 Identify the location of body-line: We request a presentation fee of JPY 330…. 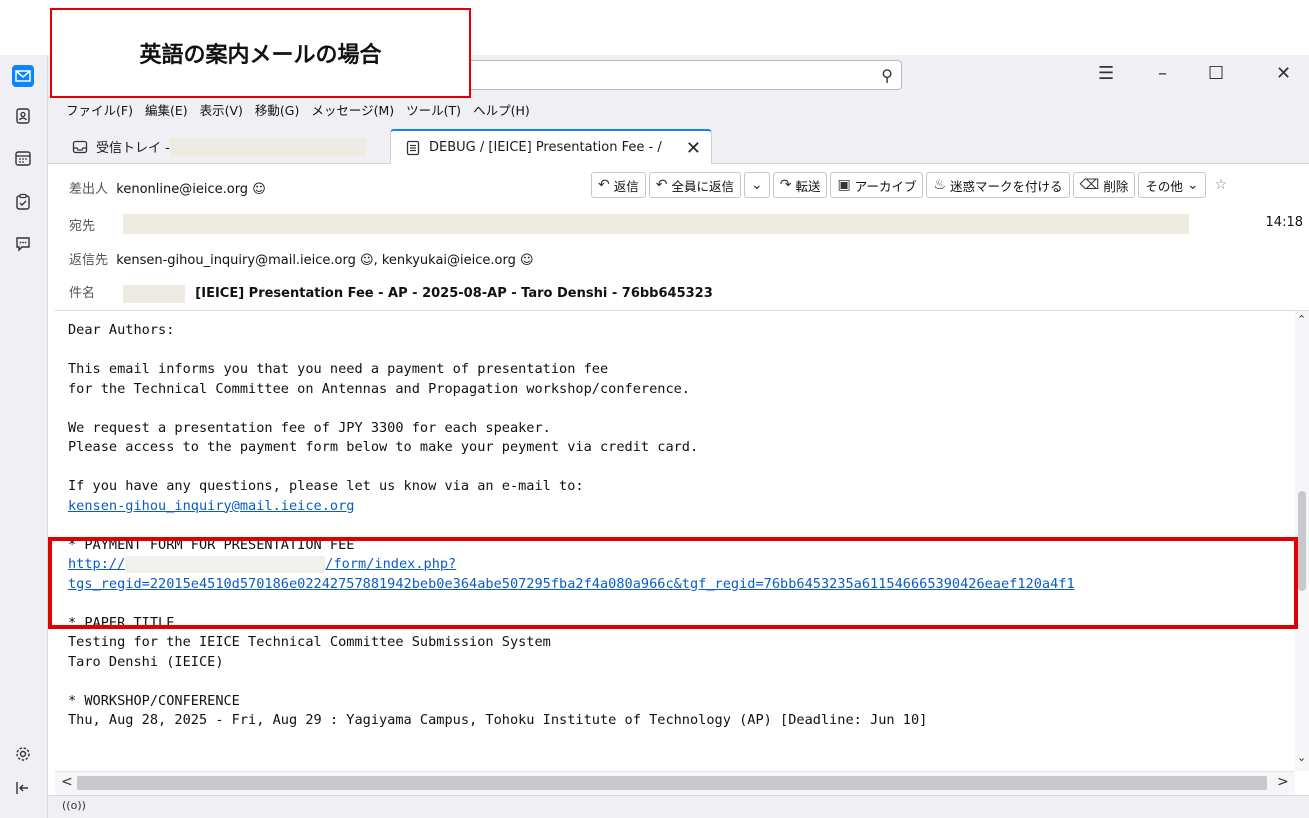
(309, 427).